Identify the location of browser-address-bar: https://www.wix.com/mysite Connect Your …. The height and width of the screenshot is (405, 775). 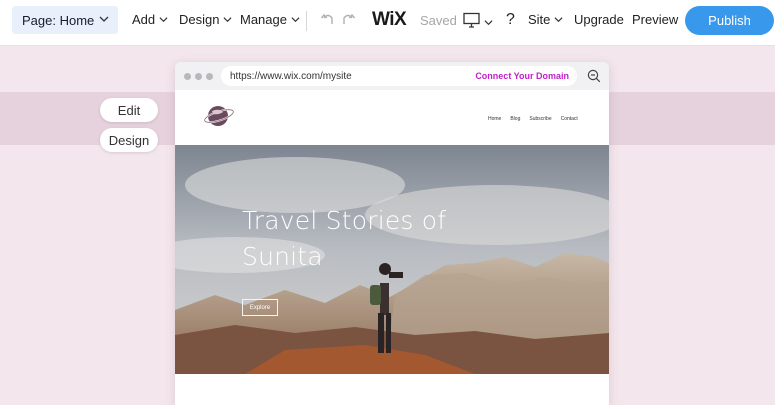
(392, 76).